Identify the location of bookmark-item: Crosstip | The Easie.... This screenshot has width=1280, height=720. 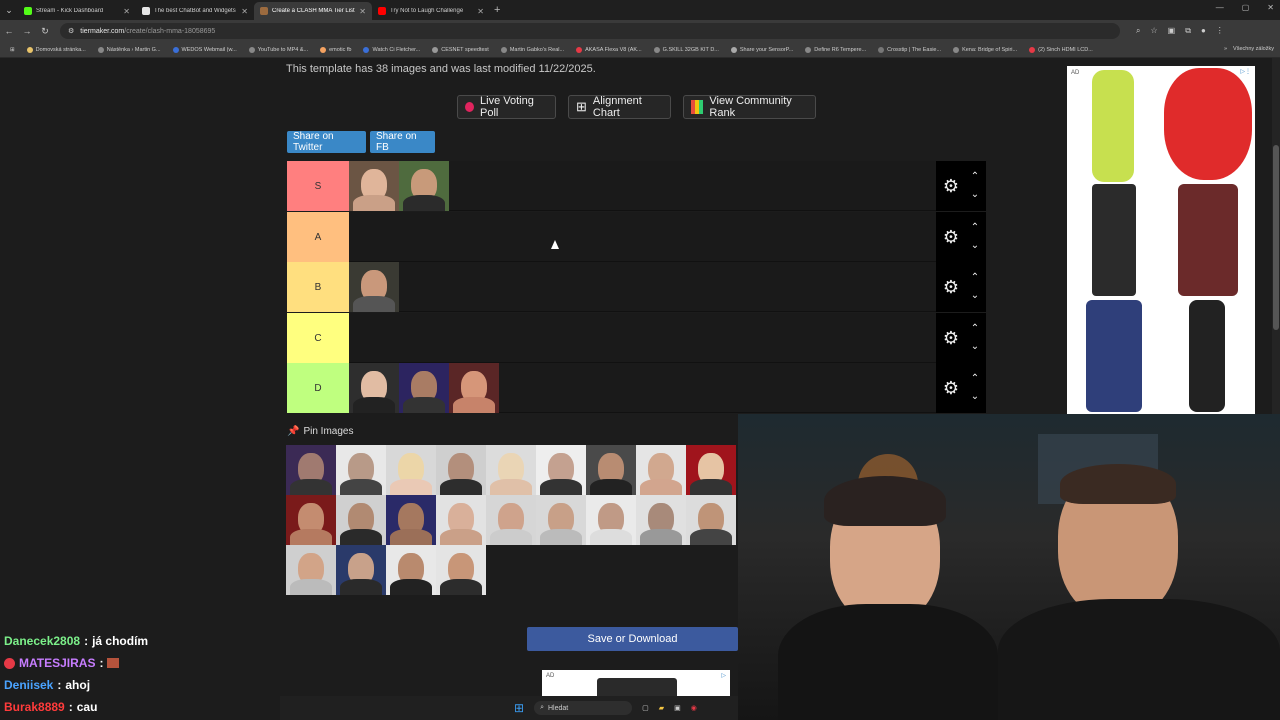
(909, 49).